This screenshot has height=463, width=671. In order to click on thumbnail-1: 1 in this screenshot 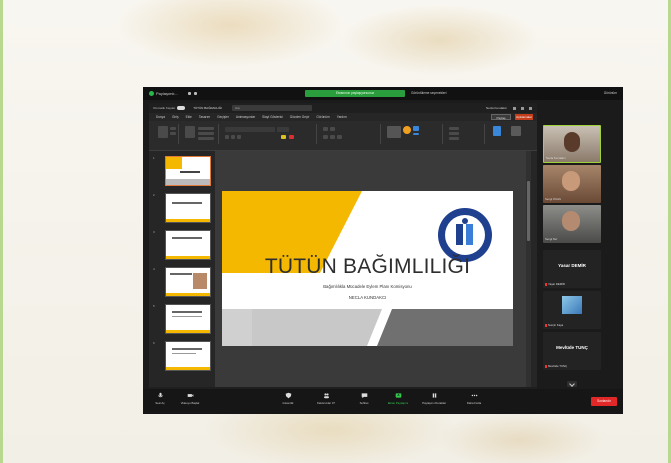, I will do `click(183, 171)`.